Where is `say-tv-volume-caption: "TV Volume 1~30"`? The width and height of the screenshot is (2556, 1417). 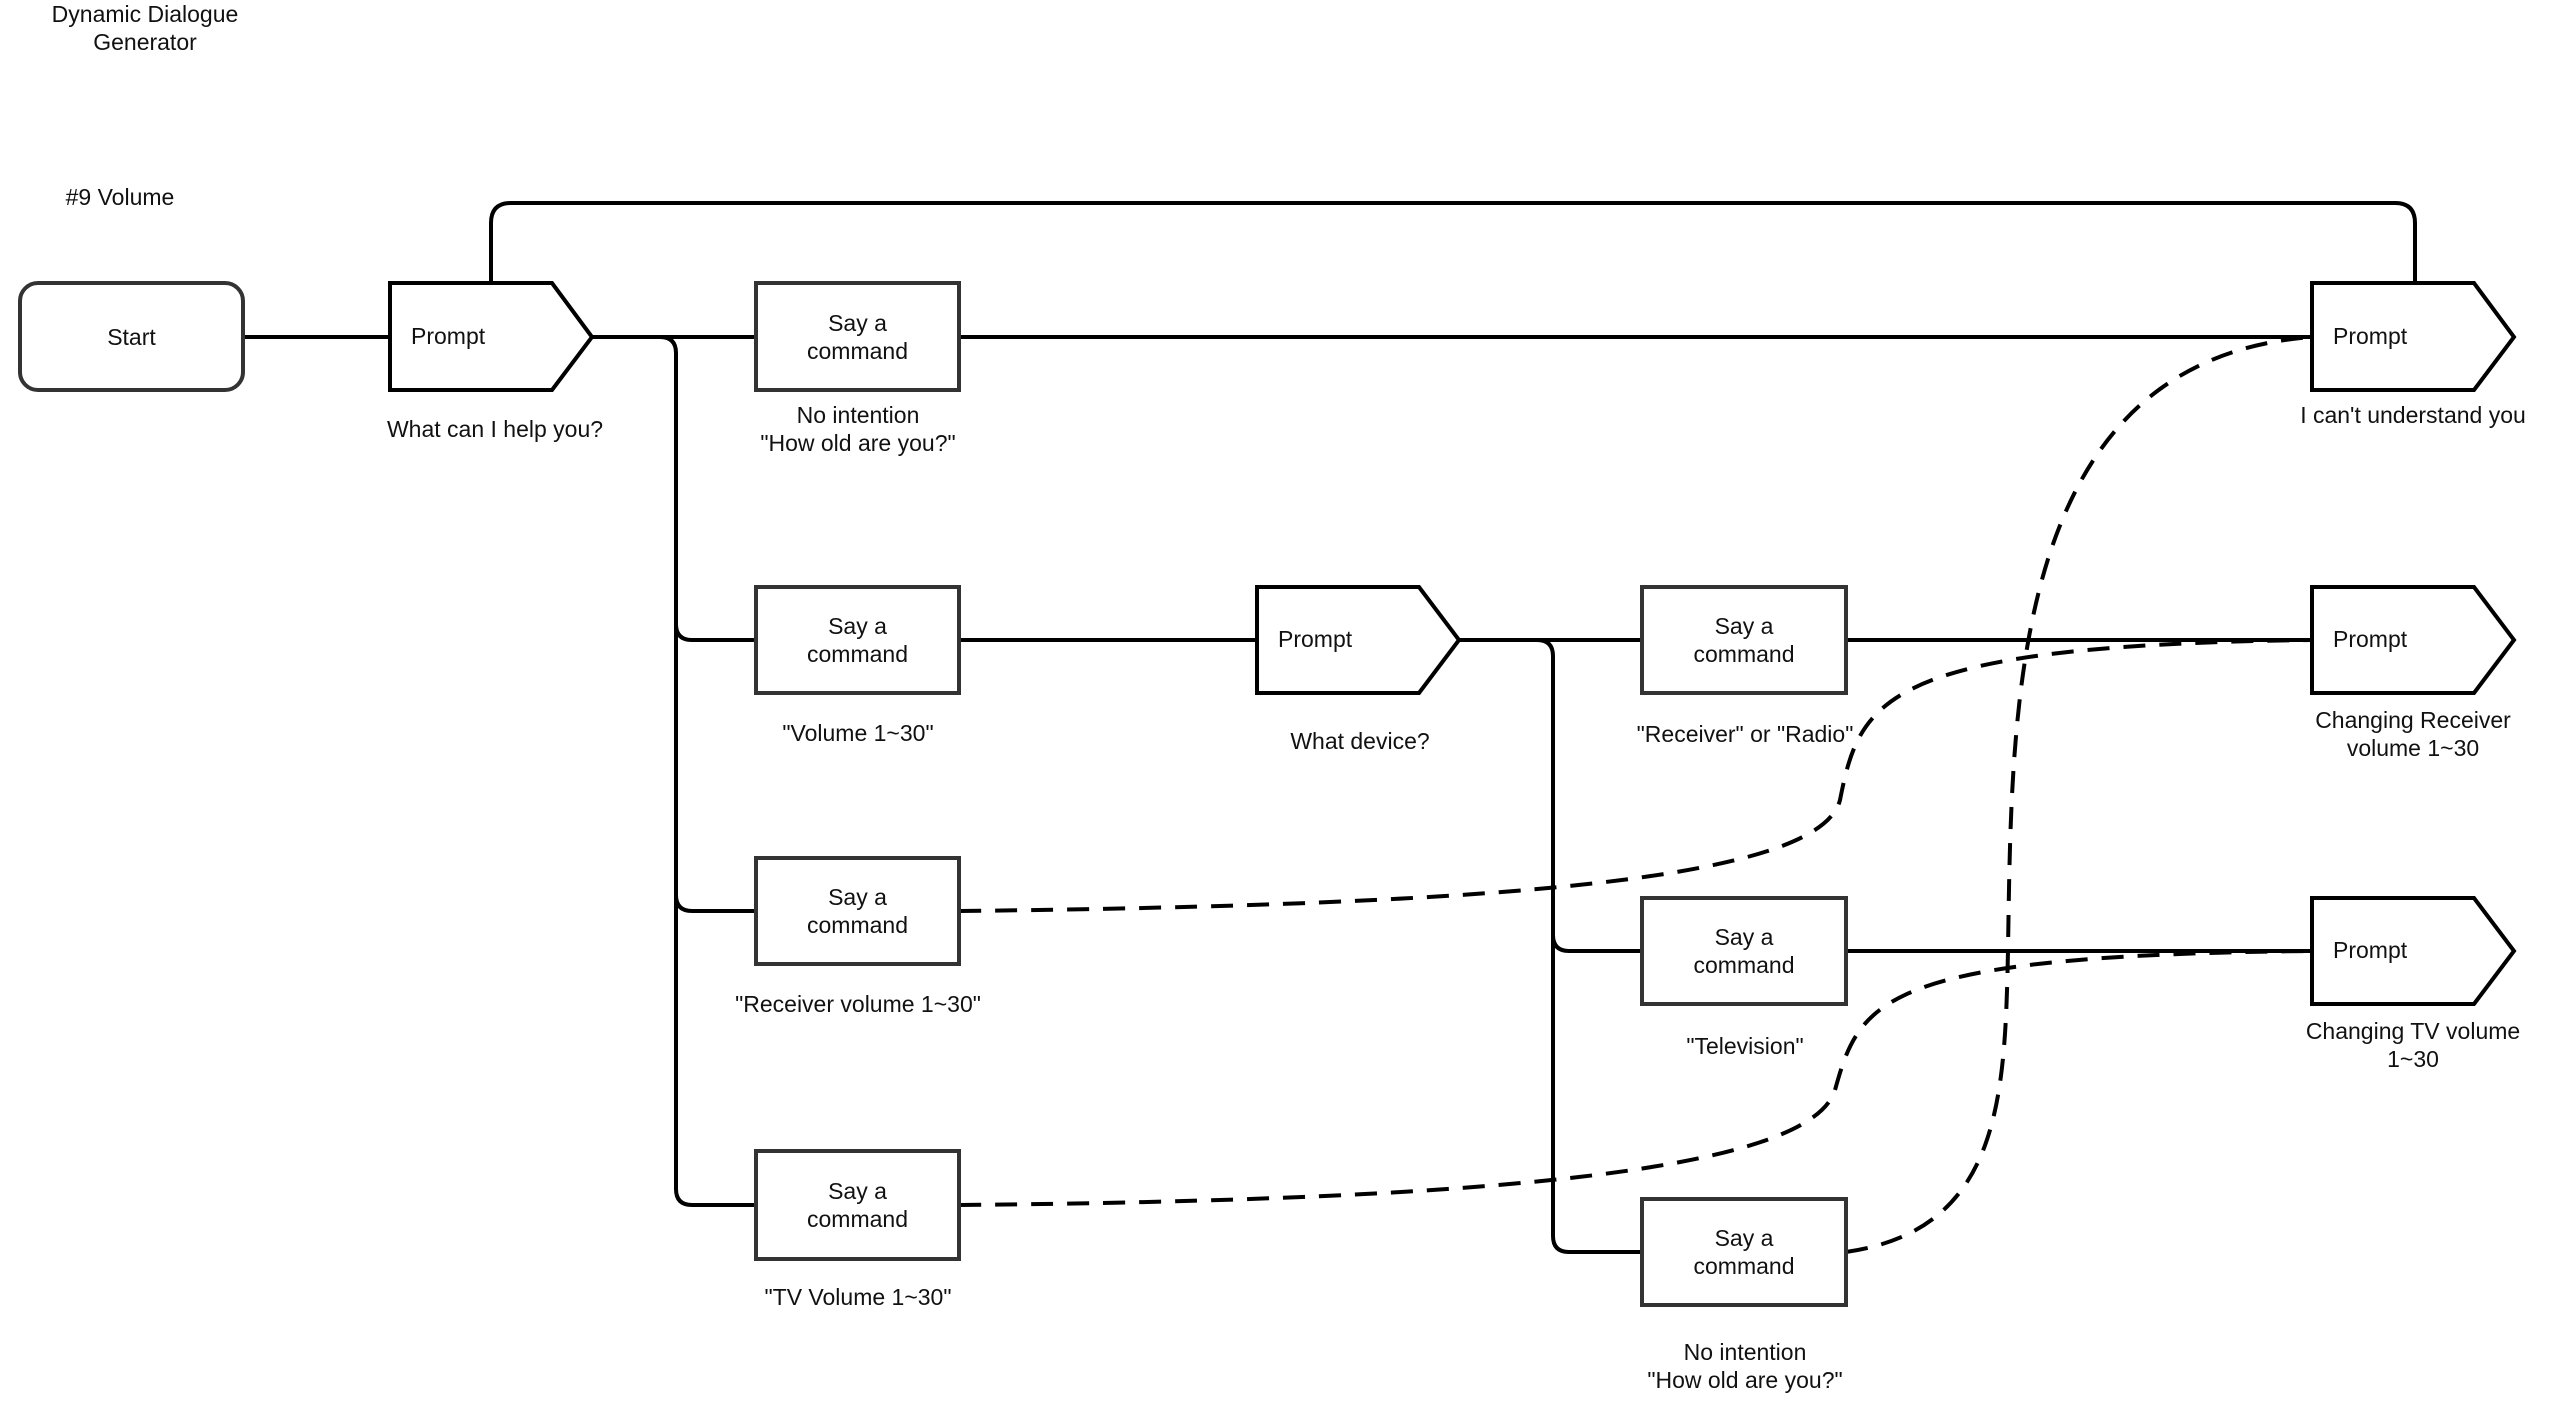 say-tv-volume-caption: "TV Volume 1~30" is located at coordinates (858, 1297).